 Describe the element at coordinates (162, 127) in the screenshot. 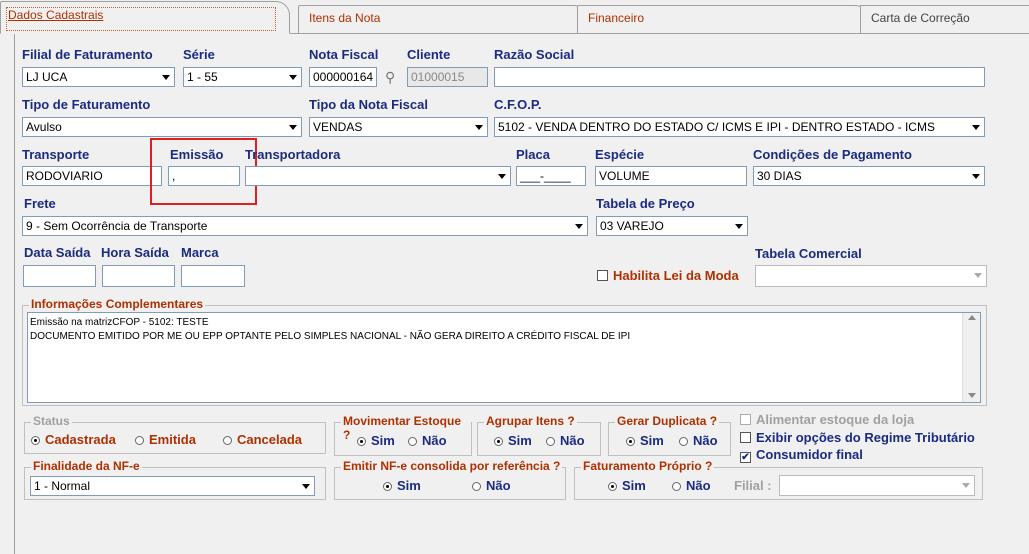

I see `tipo-faturamento-select: Avulso` at that location.